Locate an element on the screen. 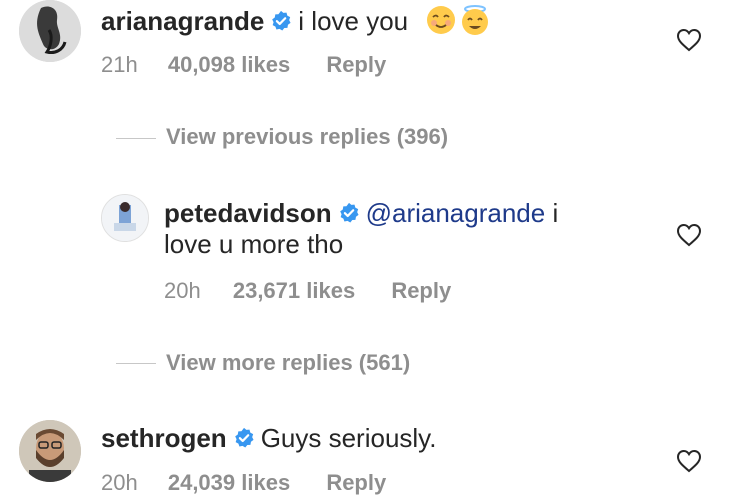  smiling-face-emoji is located at coordinates (441, 23).